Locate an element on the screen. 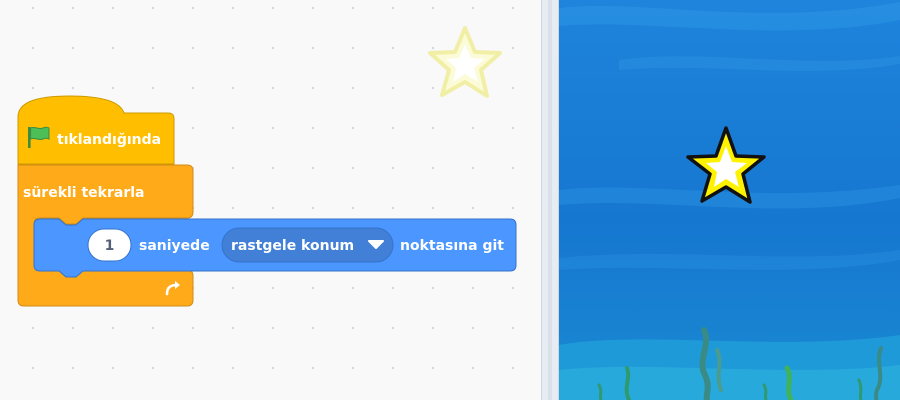 The width and height of the screenshot is (900, 400). glide-suffix-label: noktasına git is located at coordinates (452, 246).